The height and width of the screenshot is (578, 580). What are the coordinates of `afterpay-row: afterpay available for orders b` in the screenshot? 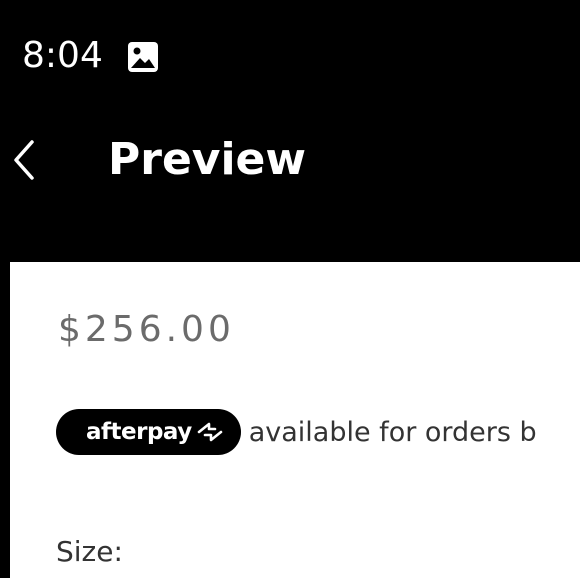 It's located at (296, 432).